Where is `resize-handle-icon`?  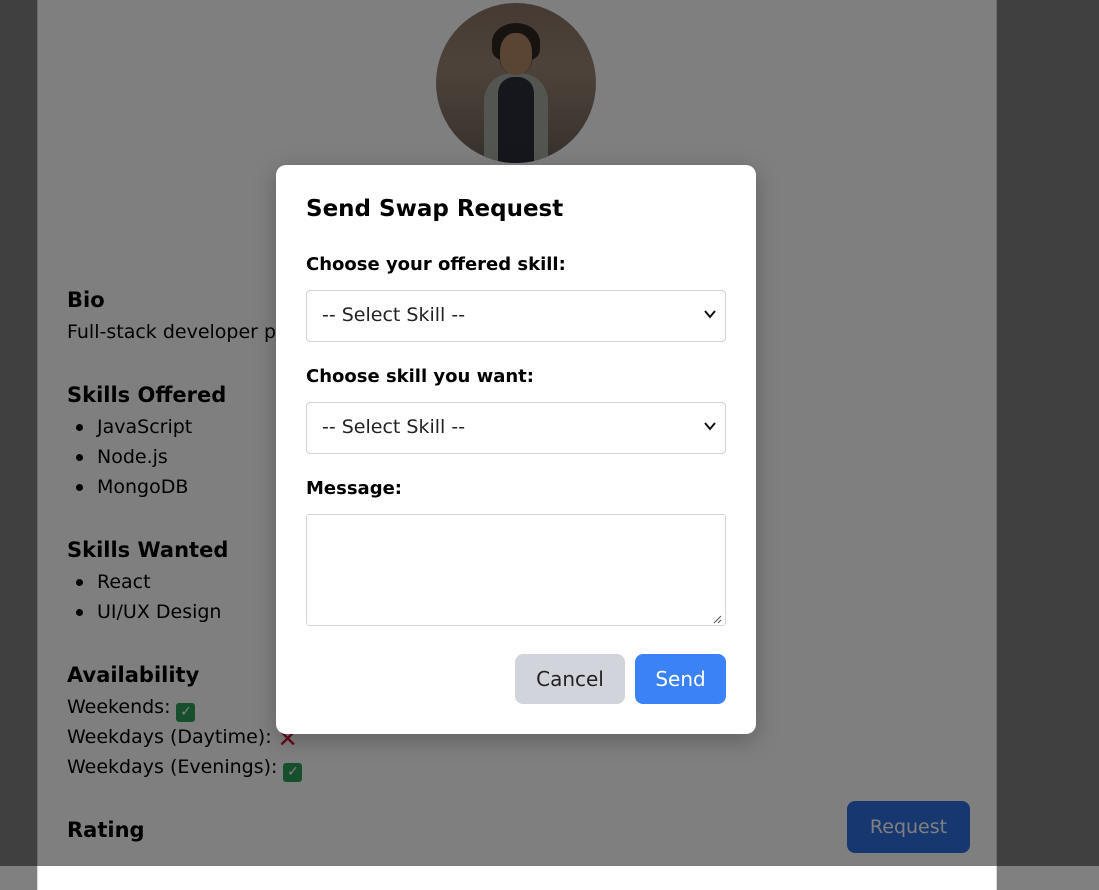
resize-handle-icon is located at coordinates (717, 619).